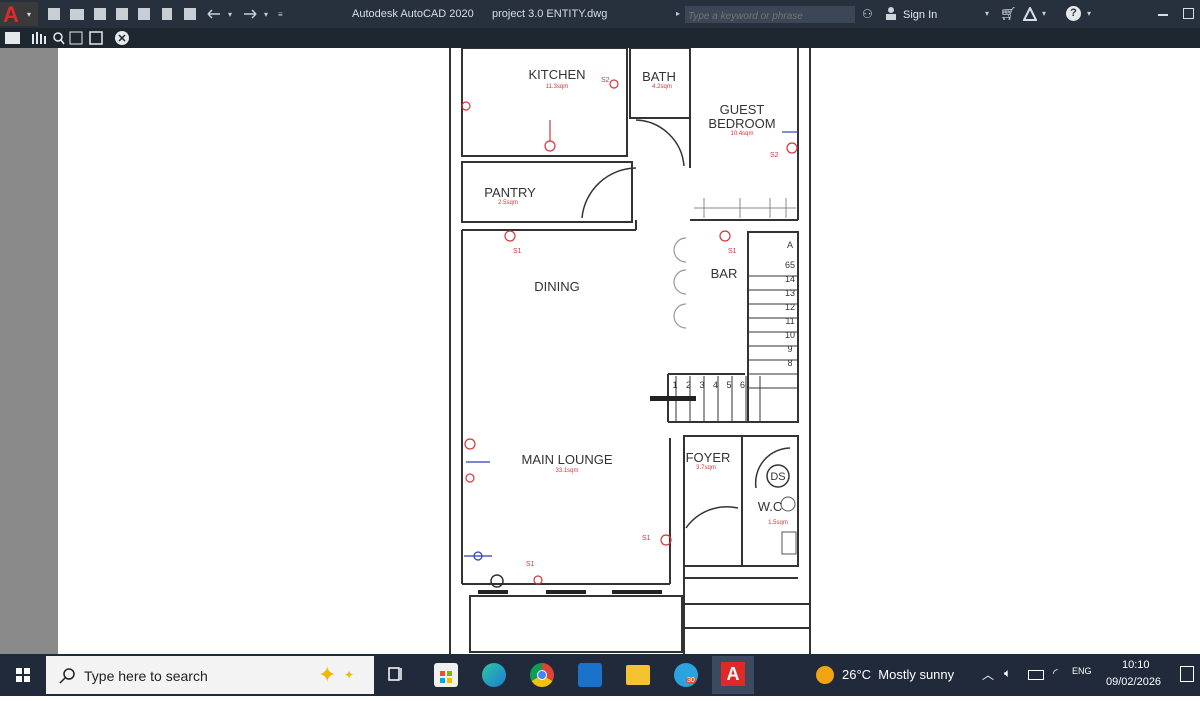 Image resolution: width=1200 pixels, height=701 pixels. What do you see at coordinates (733, 675) in the screenshot?
I see `autocad-taskbar-icon: A` at bounding box center [733, 675].